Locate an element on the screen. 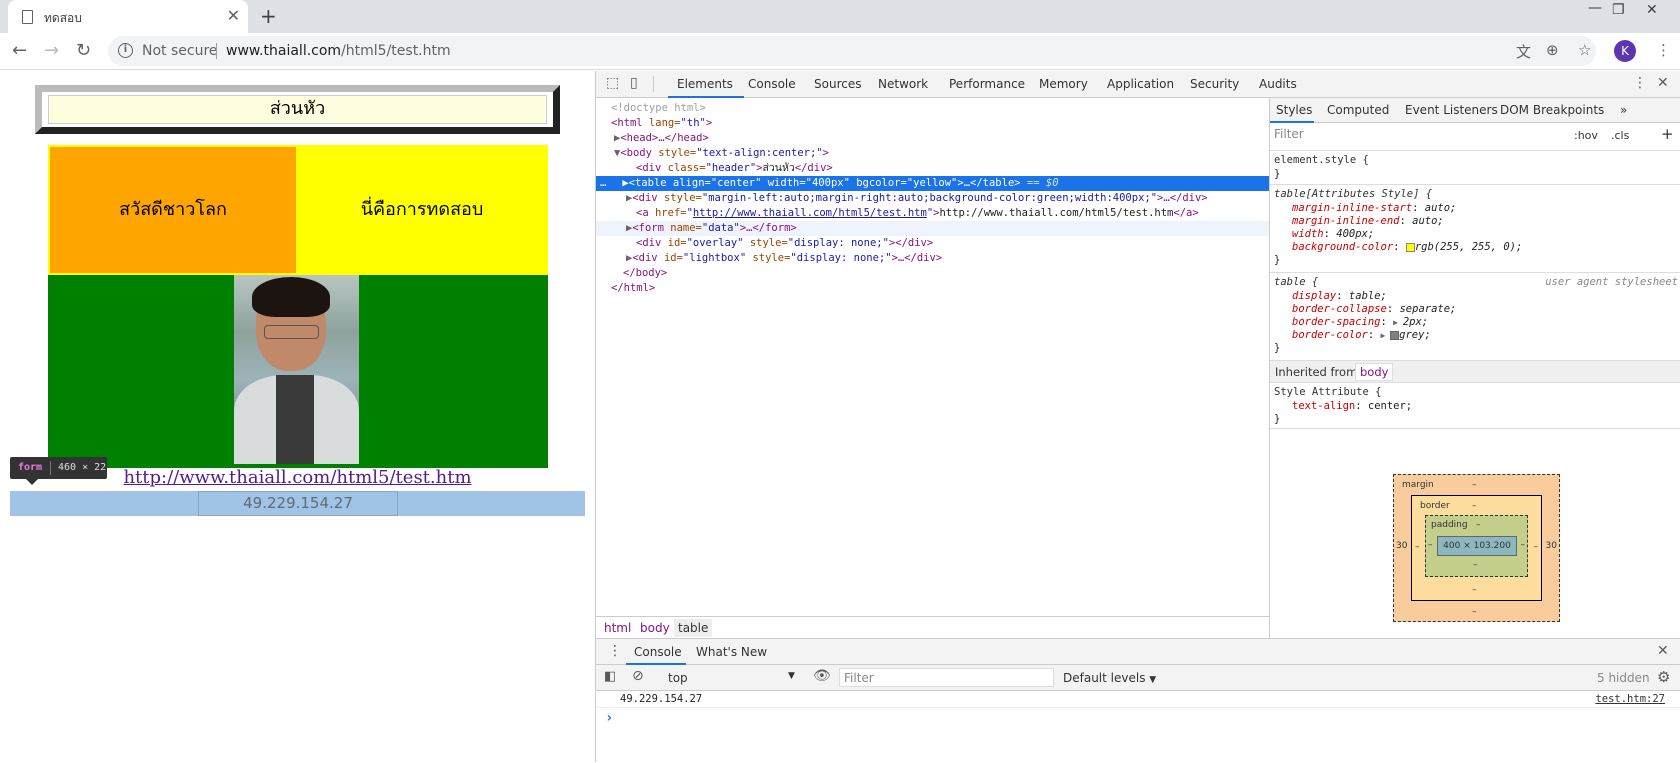 The width and height of the screenshot is (1680, 763). tab-application: Application is located at coordinates (1140, 84).